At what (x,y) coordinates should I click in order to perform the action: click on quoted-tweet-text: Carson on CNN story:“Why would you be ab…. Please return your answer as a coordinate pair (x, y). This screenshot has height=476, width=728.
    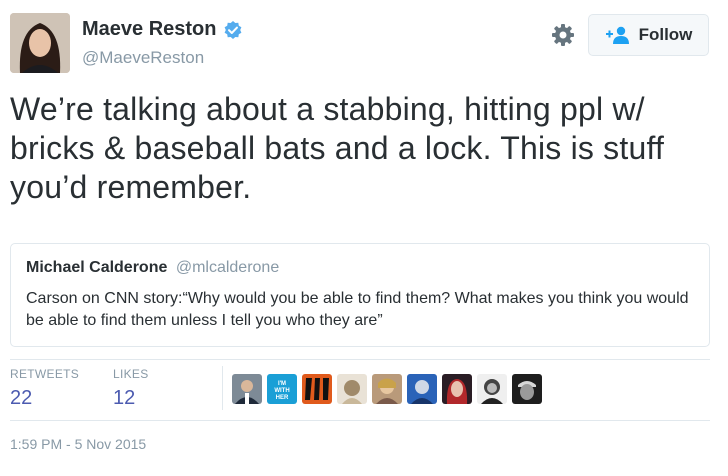
    Looking at the image, I should click on (357, 309).